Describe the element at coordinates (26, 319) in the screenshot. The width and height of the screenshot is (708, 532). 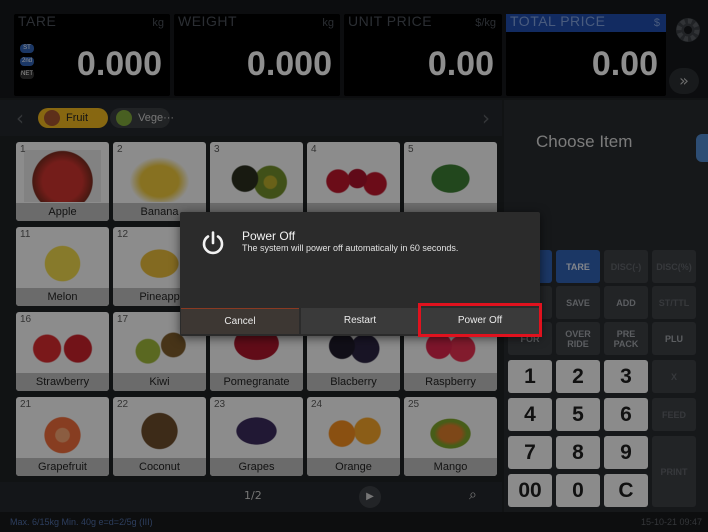
I see `item-number: 16` at that location.